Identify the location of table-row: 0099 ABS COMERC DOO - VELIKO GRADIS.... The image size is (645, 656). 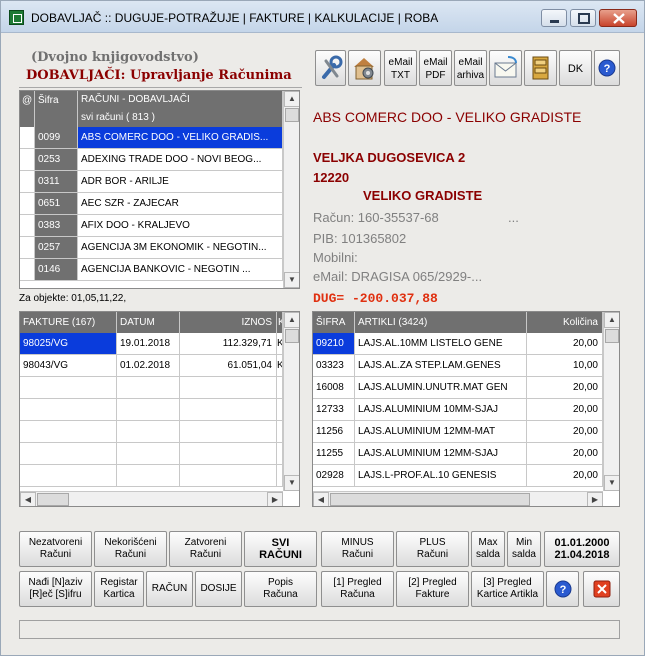
(151, 138).